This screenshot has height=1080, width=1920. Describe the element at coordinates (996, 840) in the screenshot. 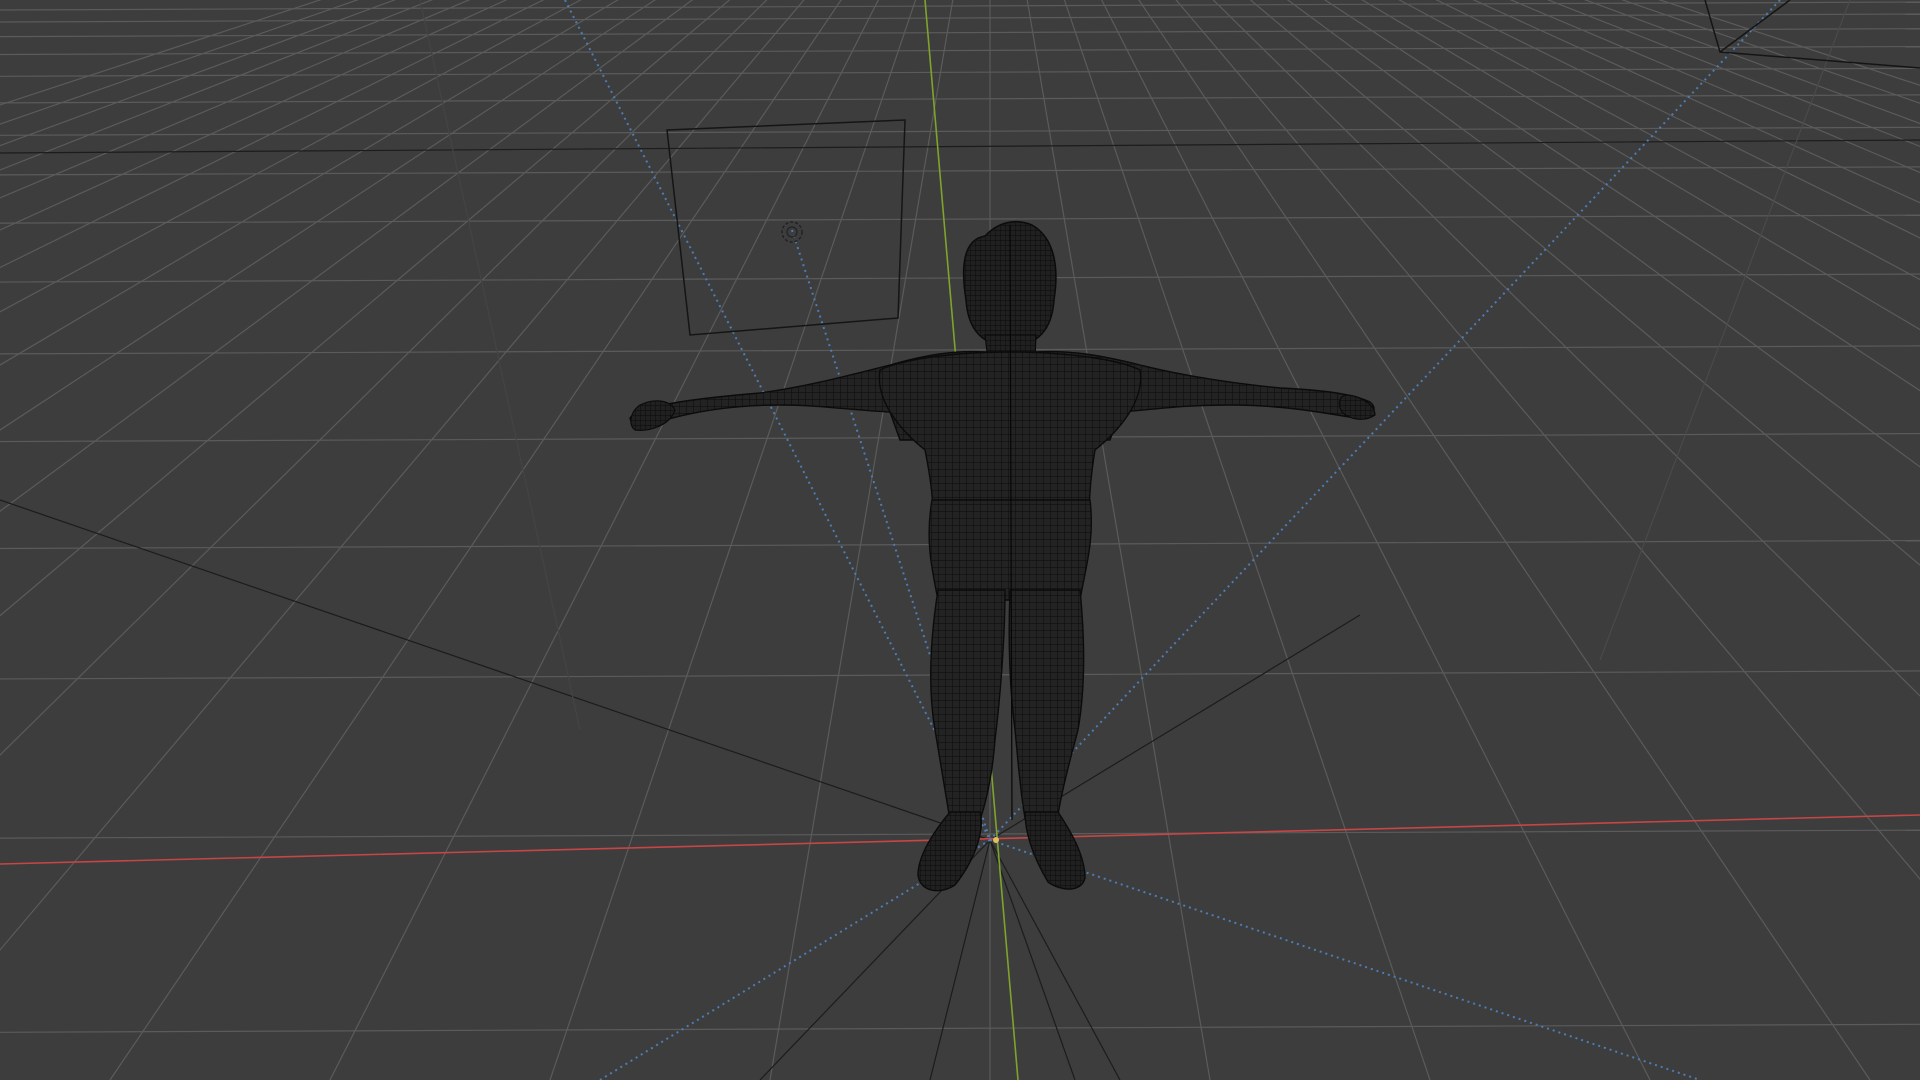

I see `origin-point` at that location.